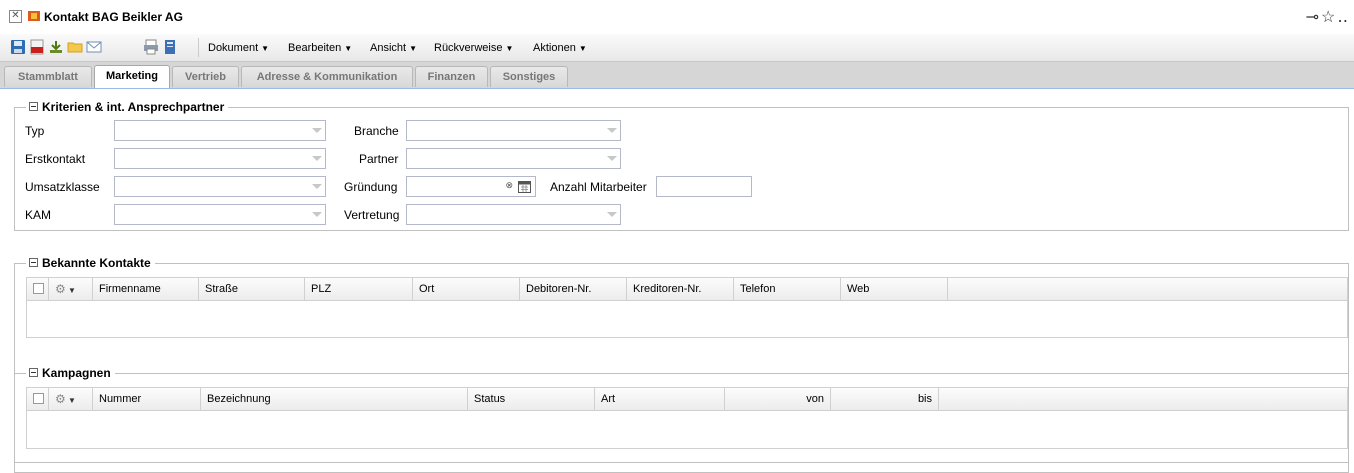 The width and height of the screenshot is (1354, 473). Describe the element at coordinates (1328, 17) in the screenshot. I see `window-controls: ⊸☆‥` at that location.